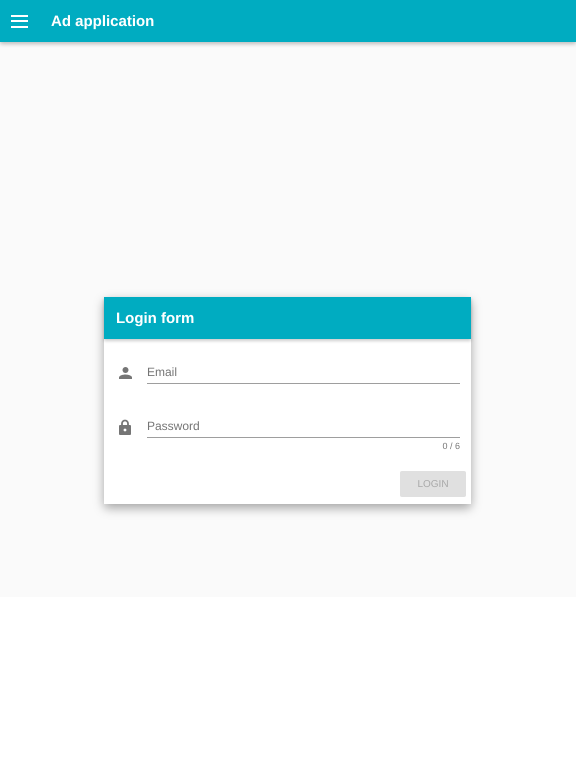 The width and height of the screenshot is (576, 768). I want to click on character-counter: 0 / 6, so click(450, 446).